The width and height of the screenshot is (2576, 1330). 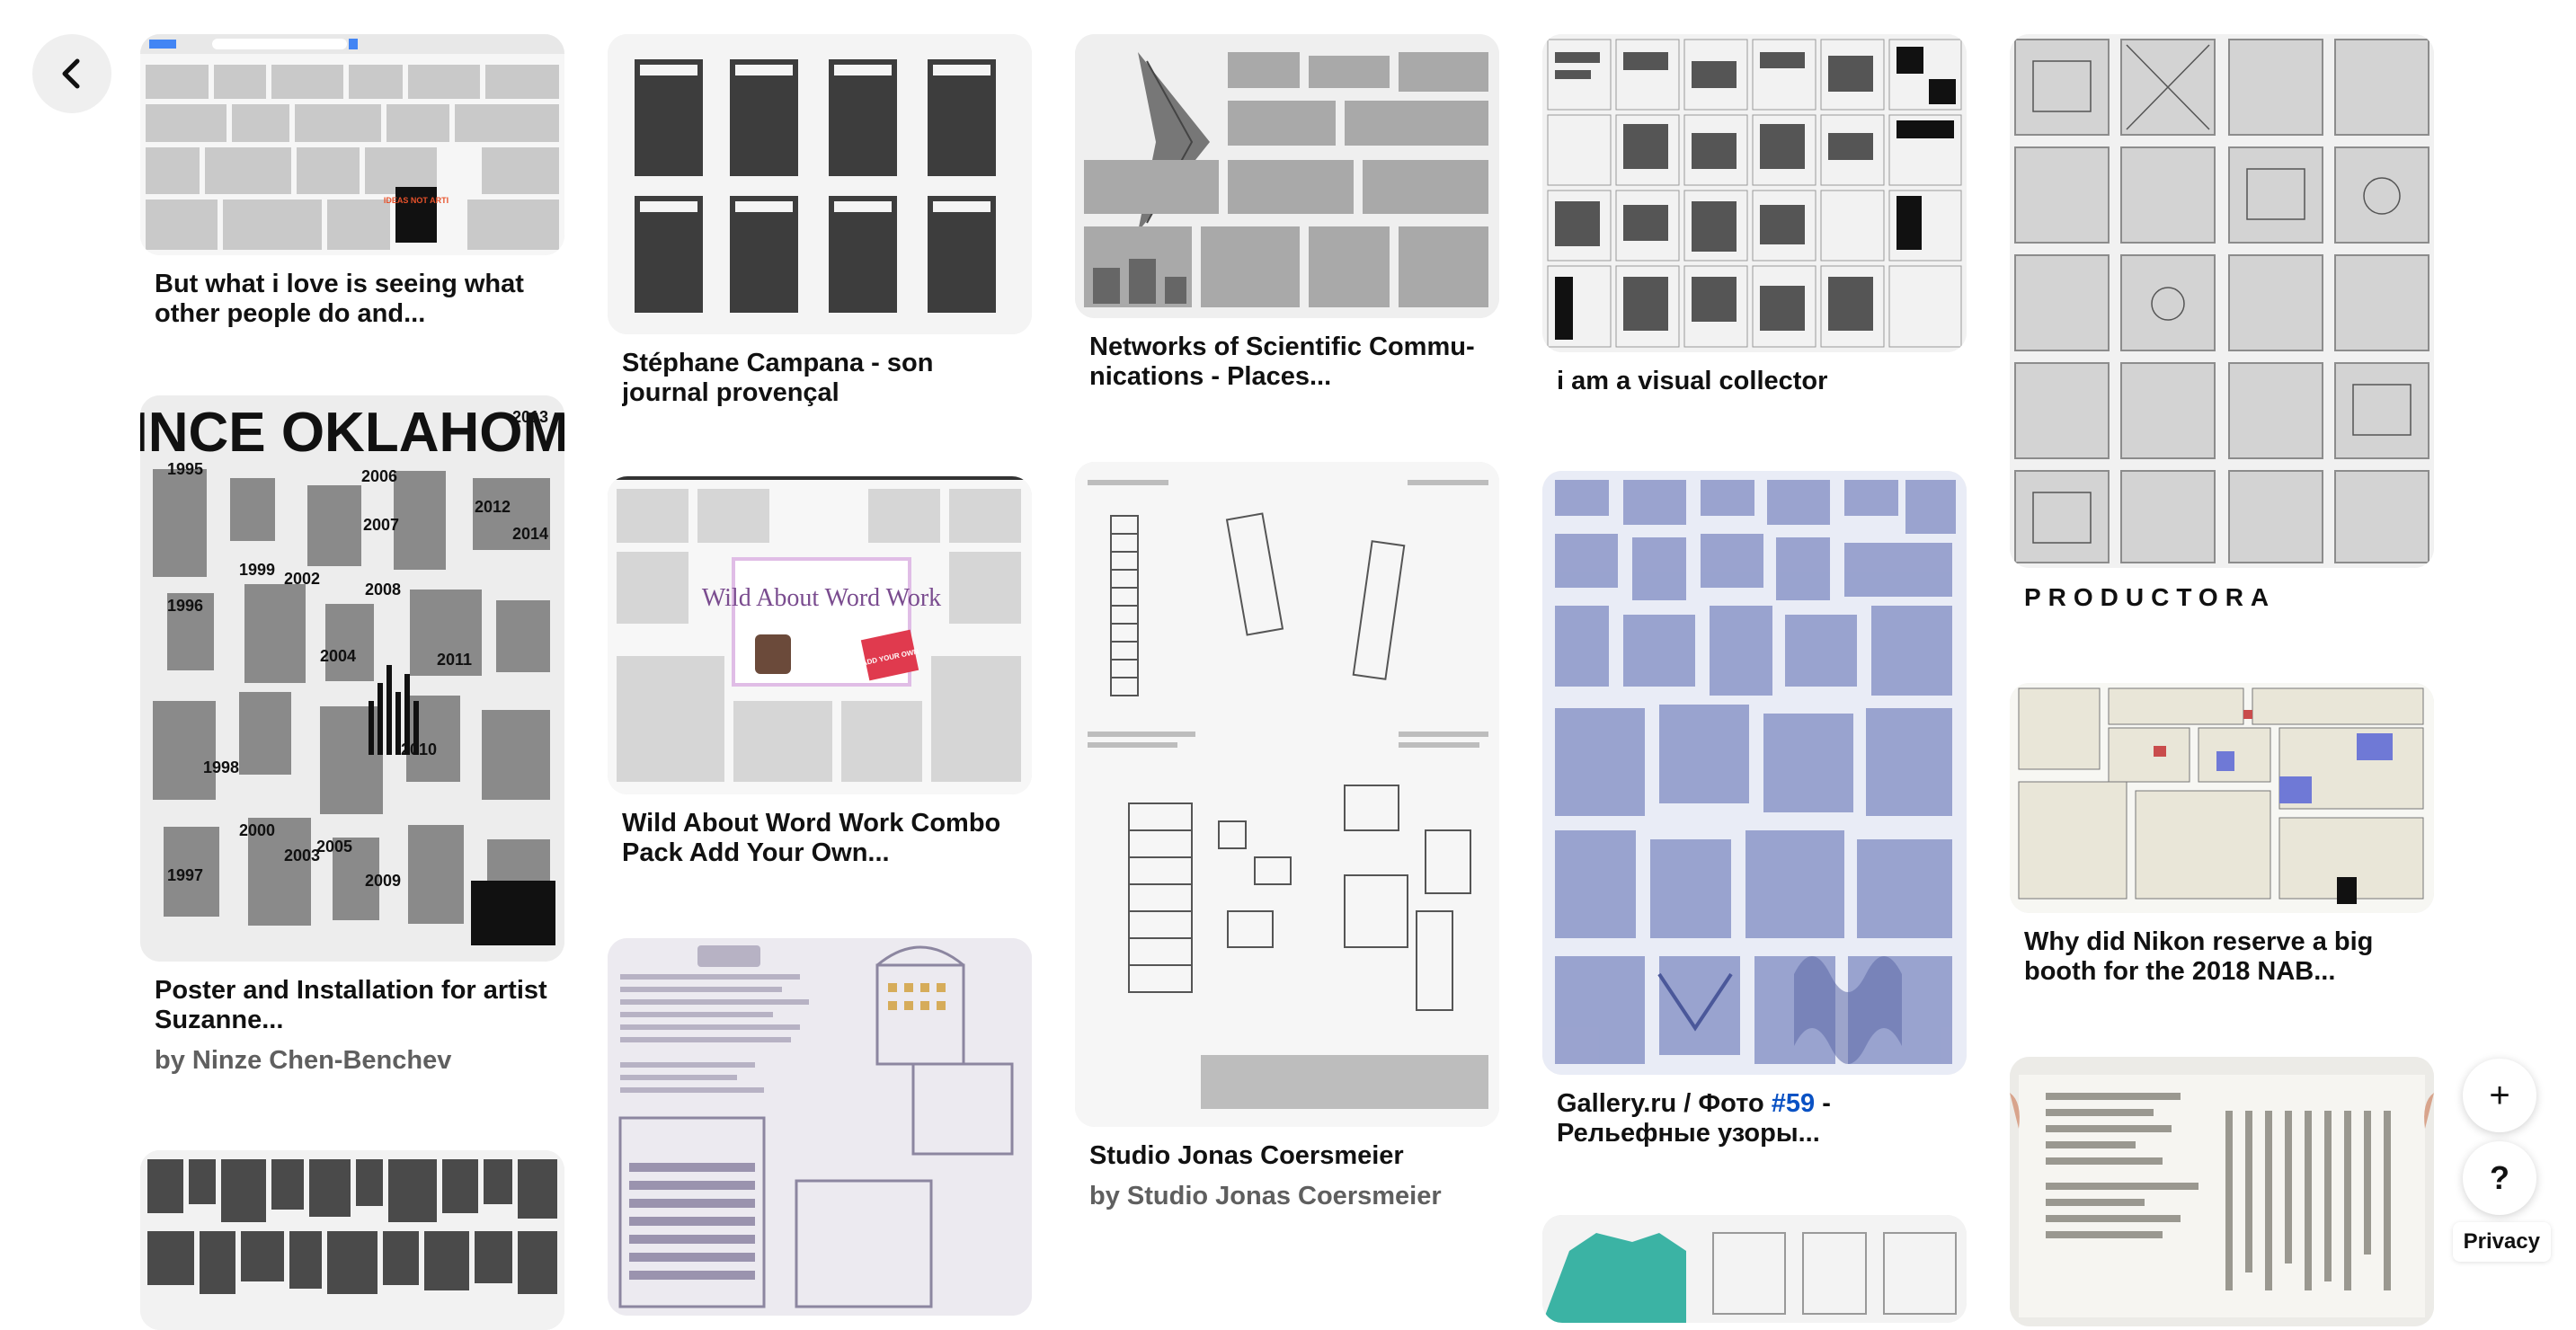 What do you see at coordinates (819, 378) in the screenshot?
I see `pin-title: Stéphane Campana - son journal provençal` at bounding box center [819, 378].